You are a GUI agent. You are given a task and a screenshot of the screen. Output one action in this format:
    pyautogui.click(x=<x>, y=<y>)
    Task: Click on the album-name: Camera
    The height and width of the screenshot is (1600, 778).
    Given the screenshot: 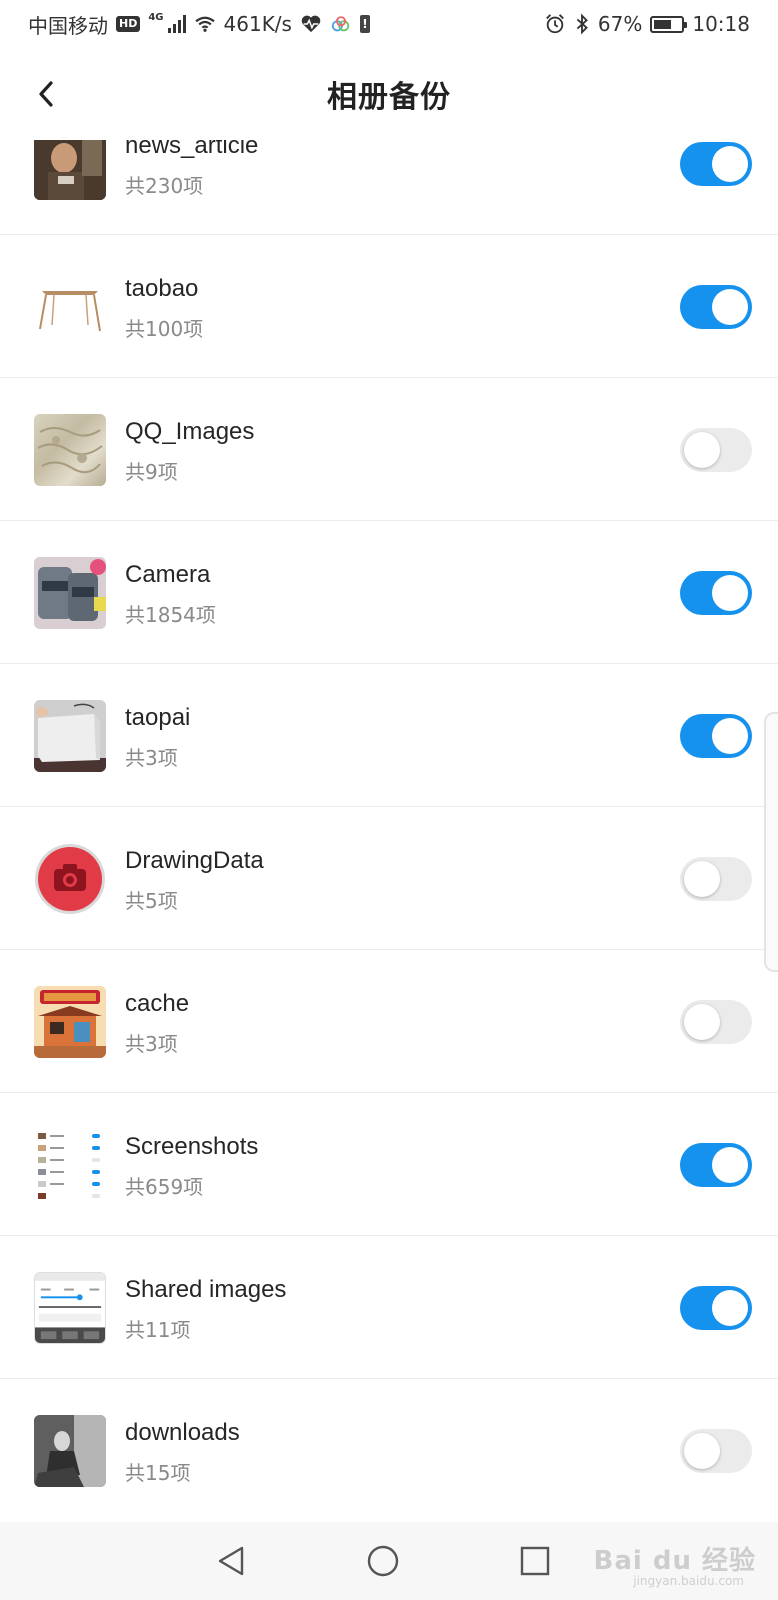 What is the action you would take?
    pyautogui.click(x=168, y=574)
    